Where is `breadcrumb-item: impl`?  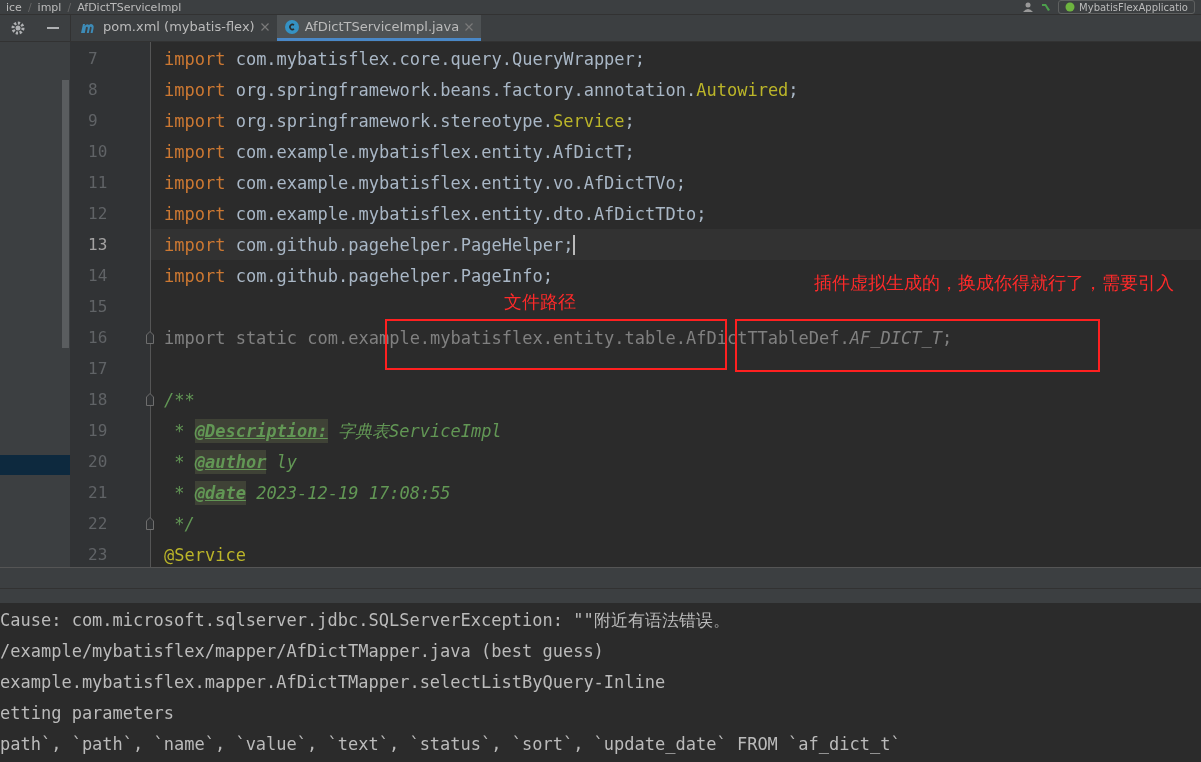
breadcrumb-item: impl is located at coordinates (49, 7).